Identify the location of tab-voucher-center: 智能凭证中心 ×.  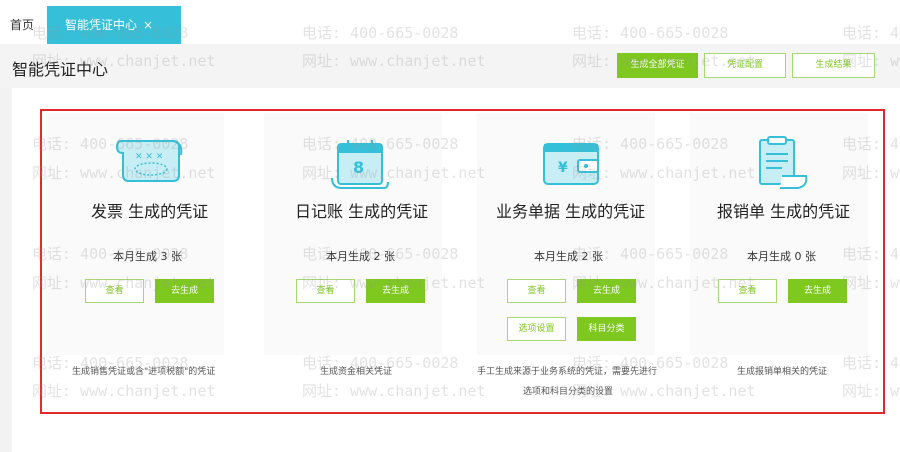
(114, 25).